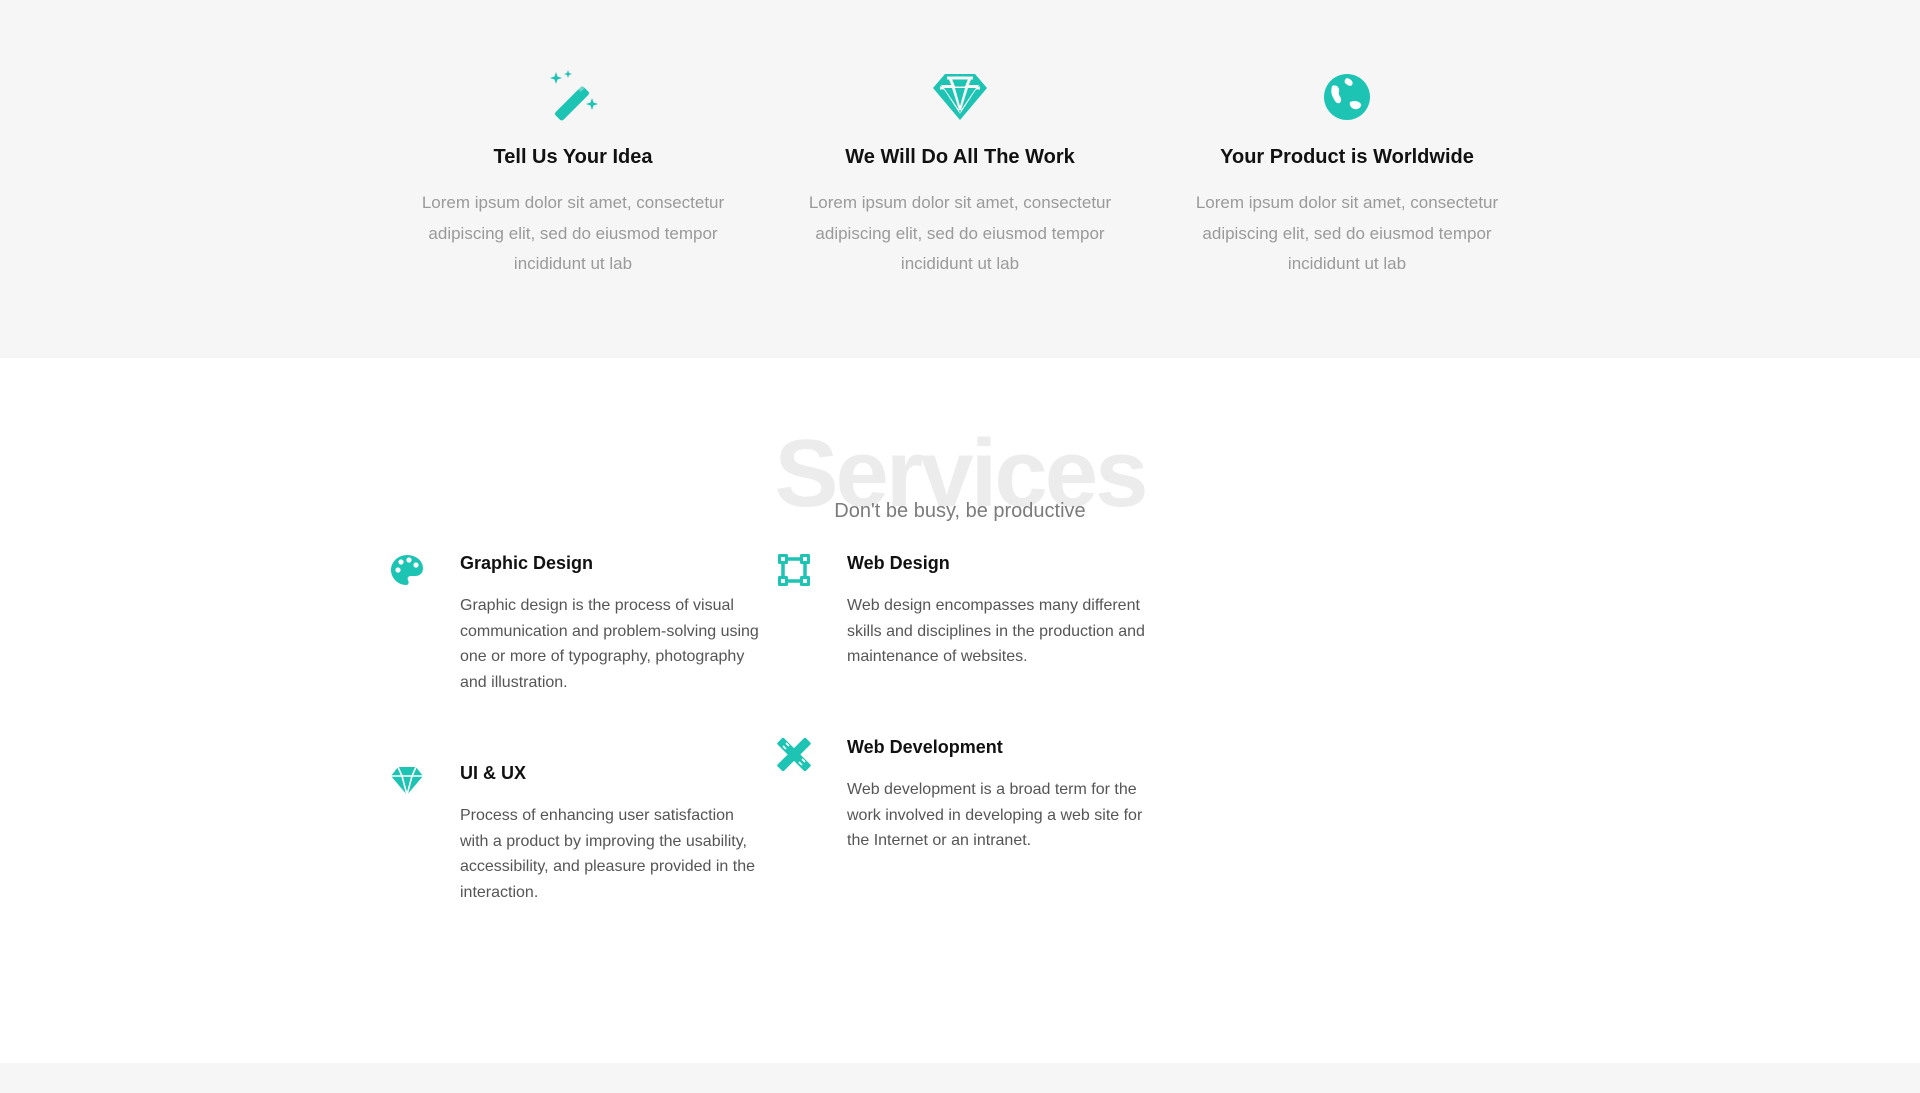  What do you see at coordinates (493, 773) in the screenshot?
I see `service-title: UI & UX` at bounding box center [493, 773].